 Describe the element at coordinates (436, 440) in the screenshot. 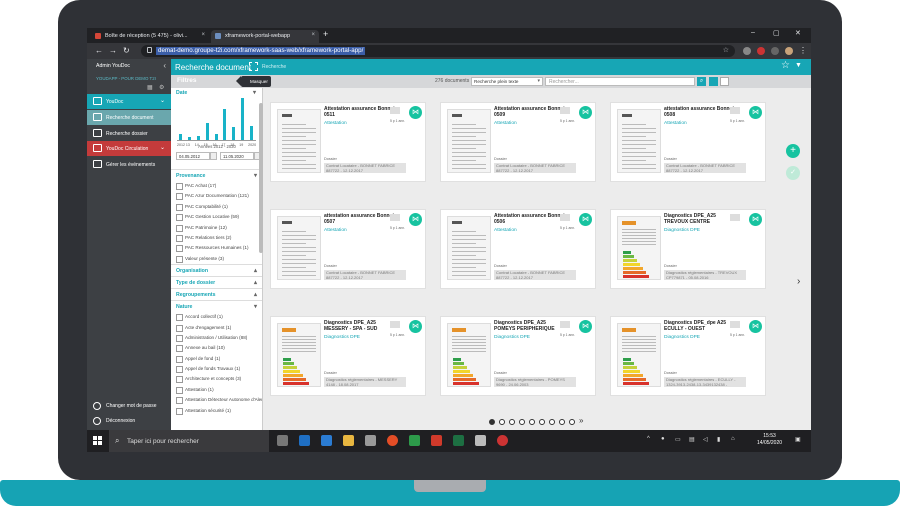

I see `acrobat-icon` at that location.